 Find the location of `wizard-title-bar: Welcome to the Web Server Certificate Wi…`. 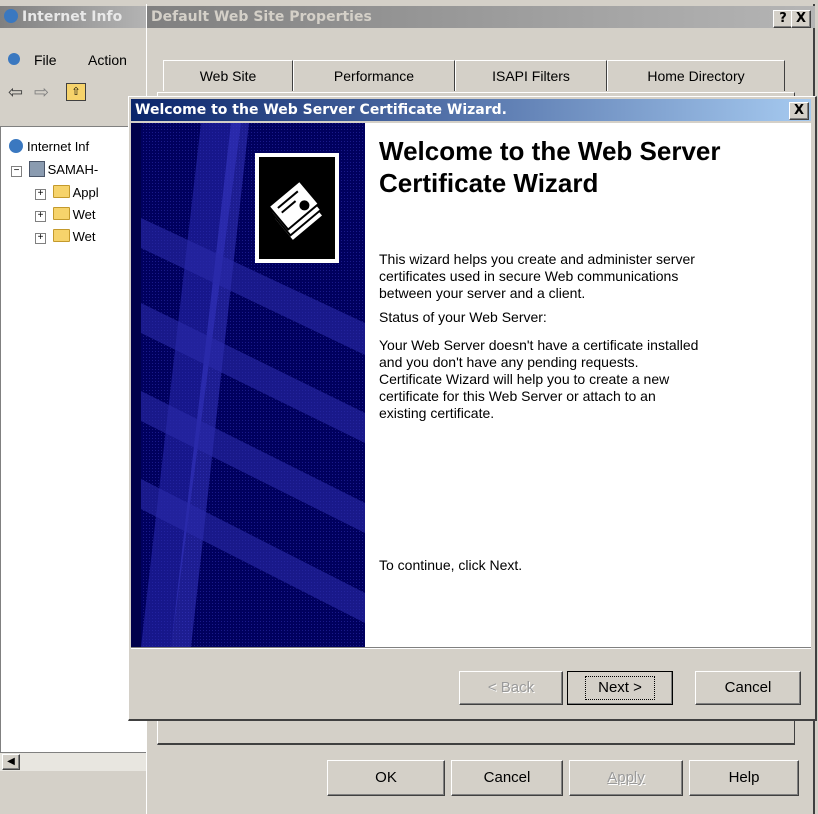

wizard-title-bar: Welcome to the Web Server Certificate Wi… is located at coordinates (471, 110).